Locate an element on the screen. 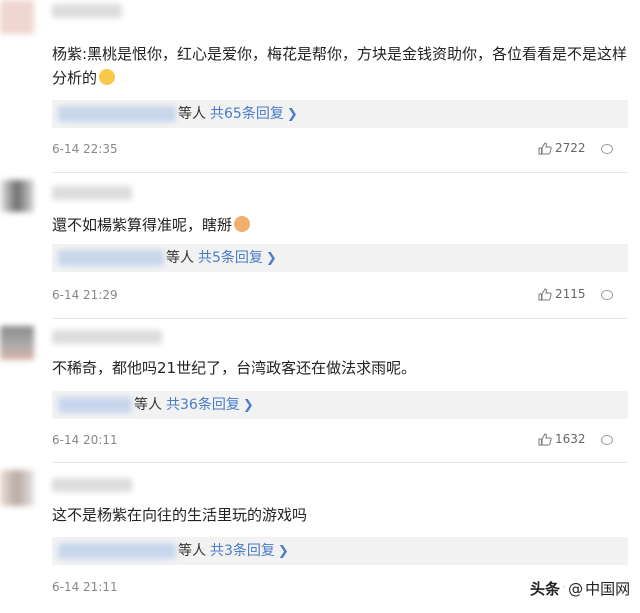 The height and width of the screenshot is (613, 640). watermark-name: 中国网 is located at coordinates (608, 589).